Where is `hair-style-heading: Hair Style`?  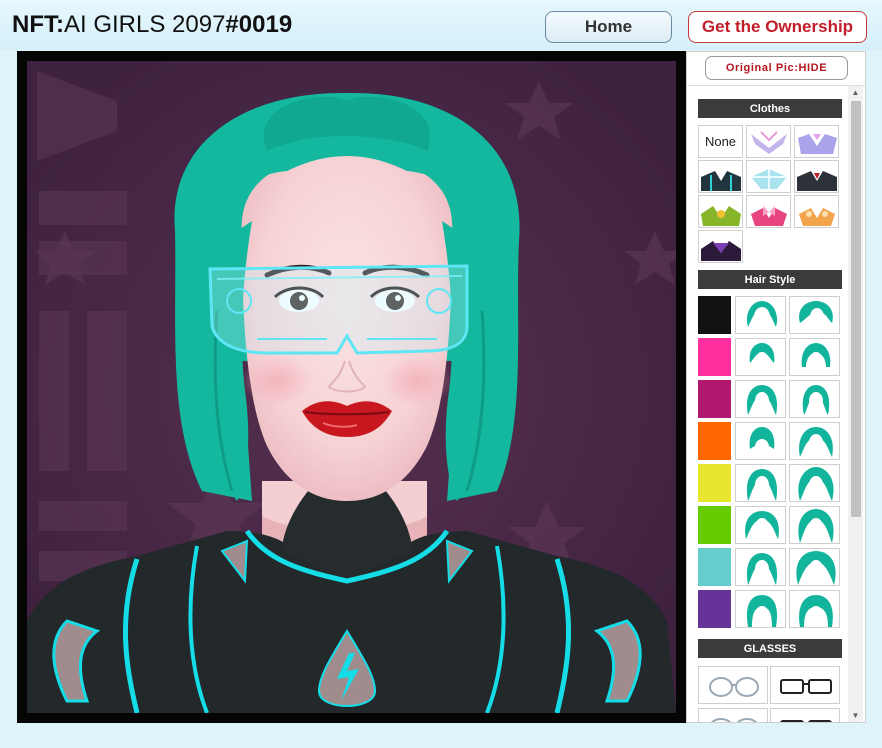 hair-style-heading: Hair Style is located at coordinates (770, 279).